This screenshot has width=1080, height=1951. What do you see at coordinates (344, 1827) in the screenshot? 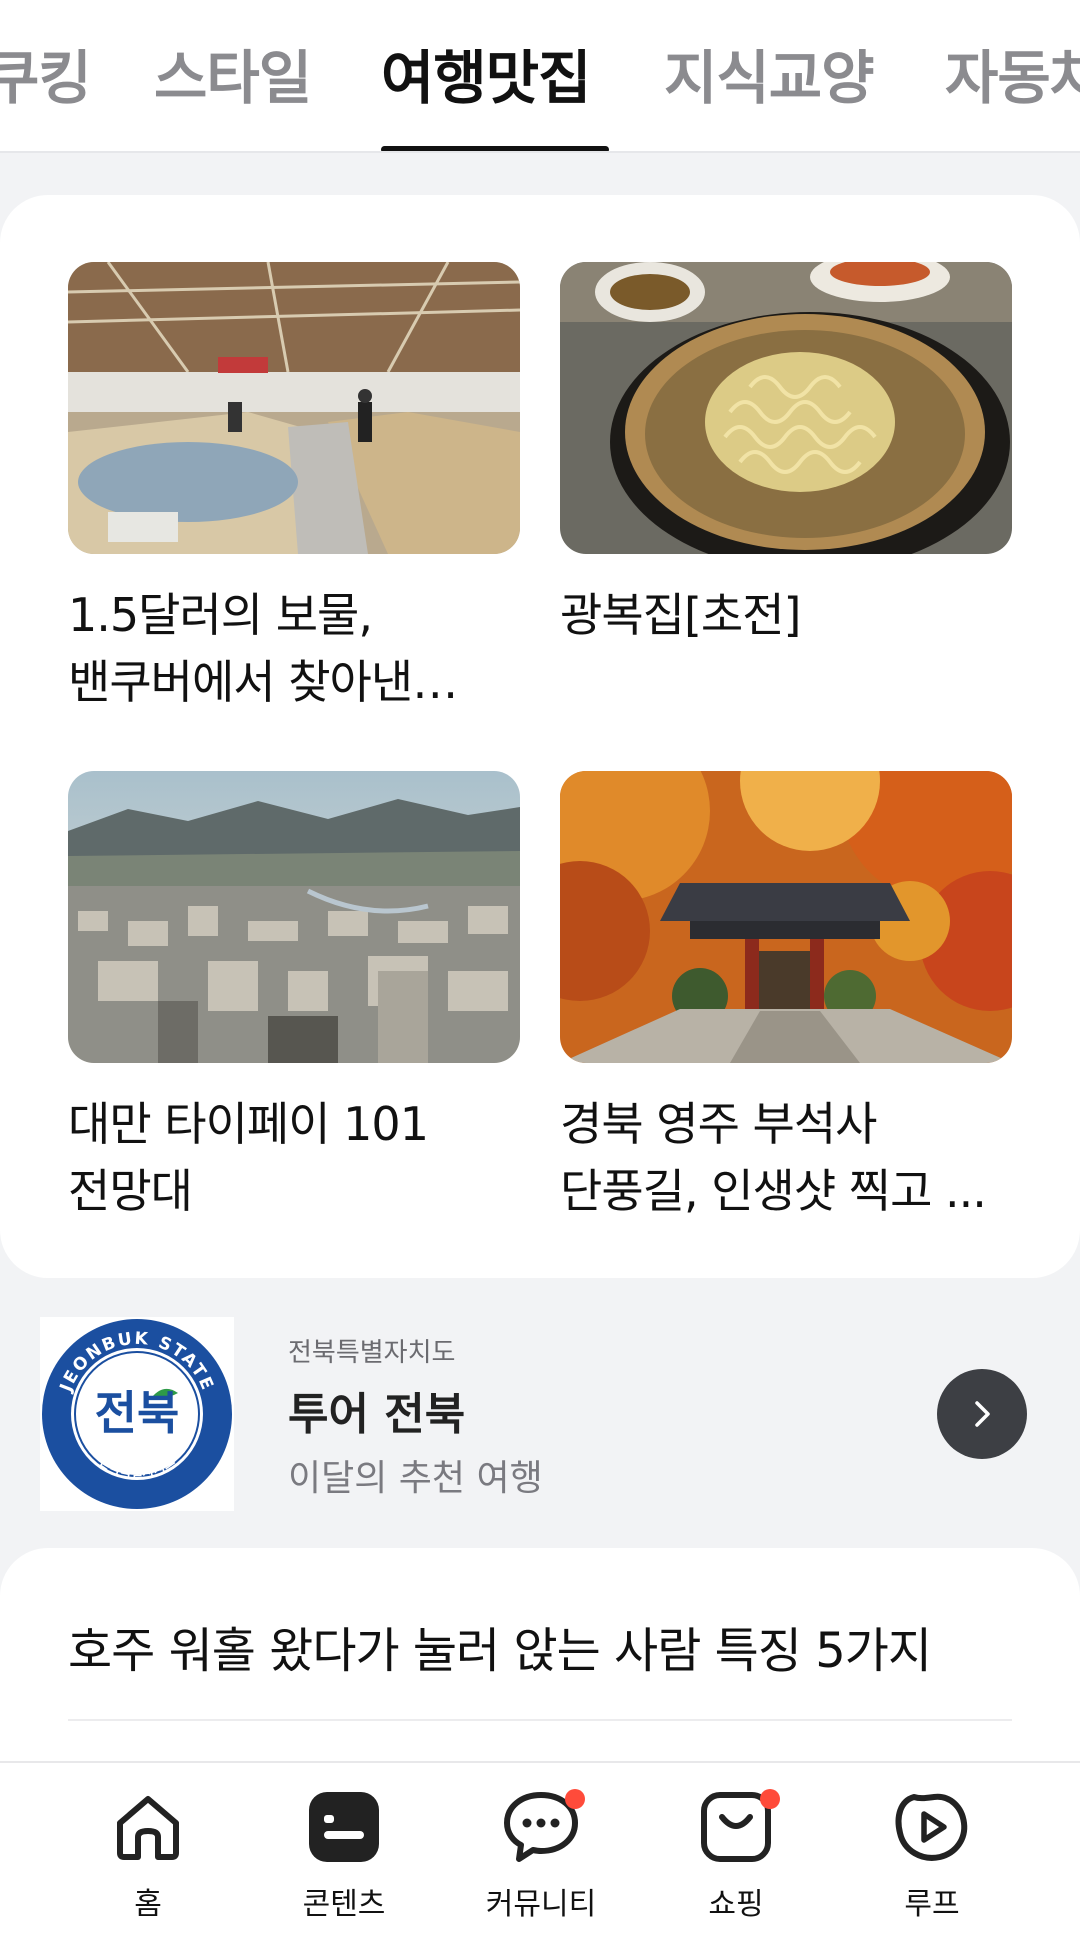
I see `contents-icon` at bounding box center [344, 1827].